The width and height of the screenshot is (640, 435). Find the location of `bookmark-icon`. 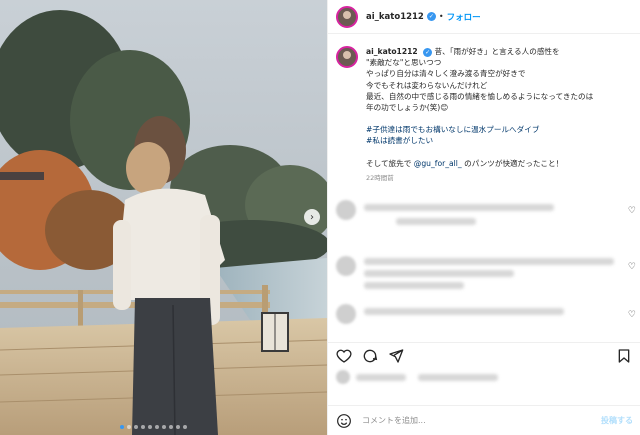

bookmark-icon is located at coordinates (624, 356).